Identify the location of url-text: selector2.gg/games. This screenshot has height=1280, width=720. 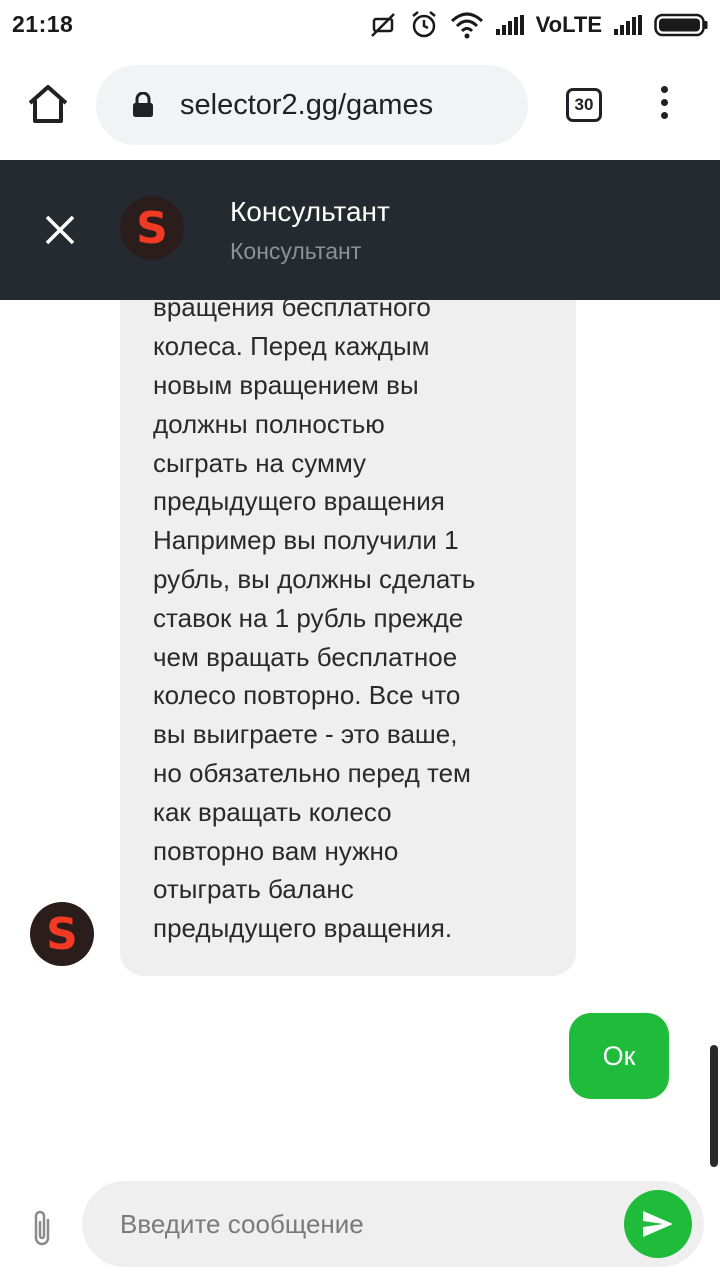
(307, 105).